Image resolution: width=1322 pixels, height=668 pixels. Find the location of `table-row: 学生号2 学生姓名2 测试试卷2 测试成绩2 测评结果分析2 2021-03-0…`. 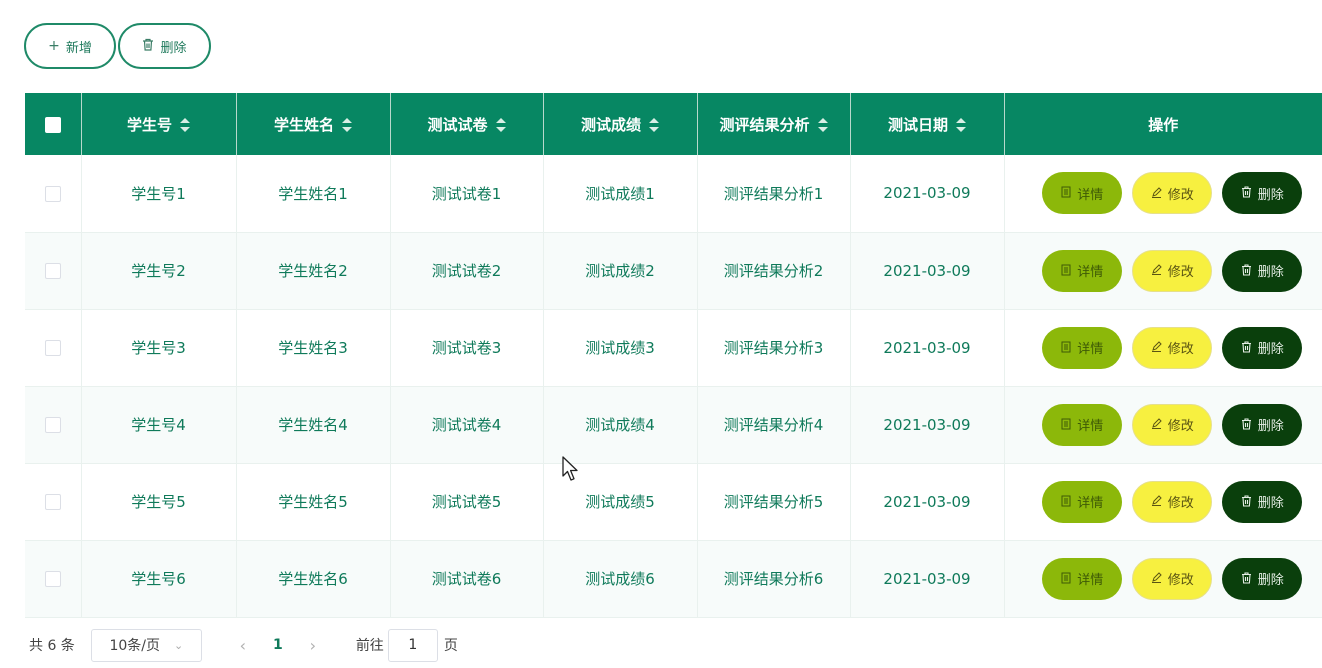

table-row: 学生号2 学生姓名2 测试试卷2 测试成绩2 测评结果分析2 2021-03-0… is located at coordinates (673, 271).